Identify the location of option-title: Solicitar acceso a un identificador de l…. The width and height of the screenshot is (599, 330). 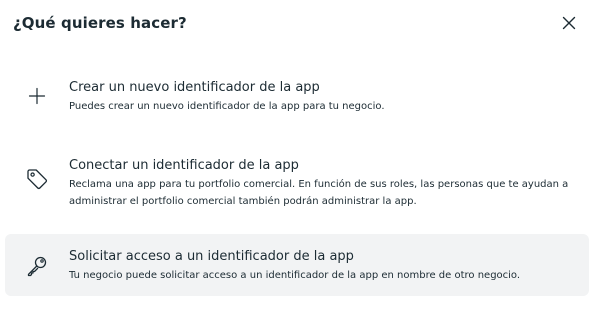
(211, 256).